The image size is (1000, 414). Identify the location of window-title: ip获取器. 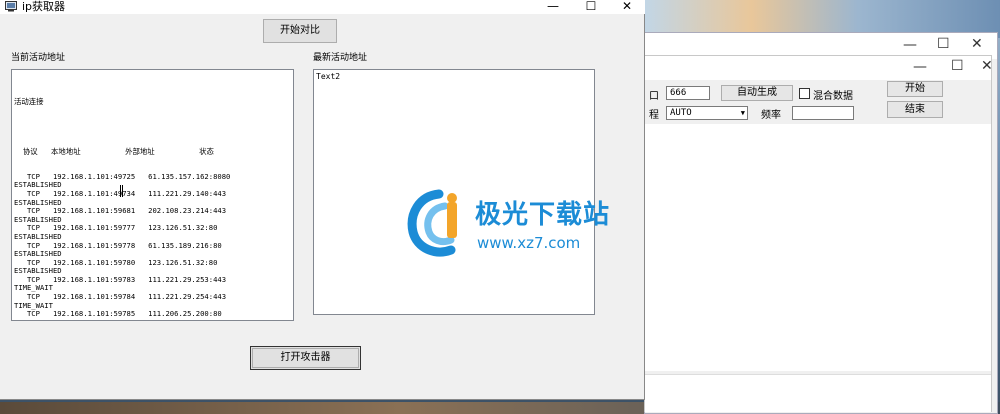
(44, 6).